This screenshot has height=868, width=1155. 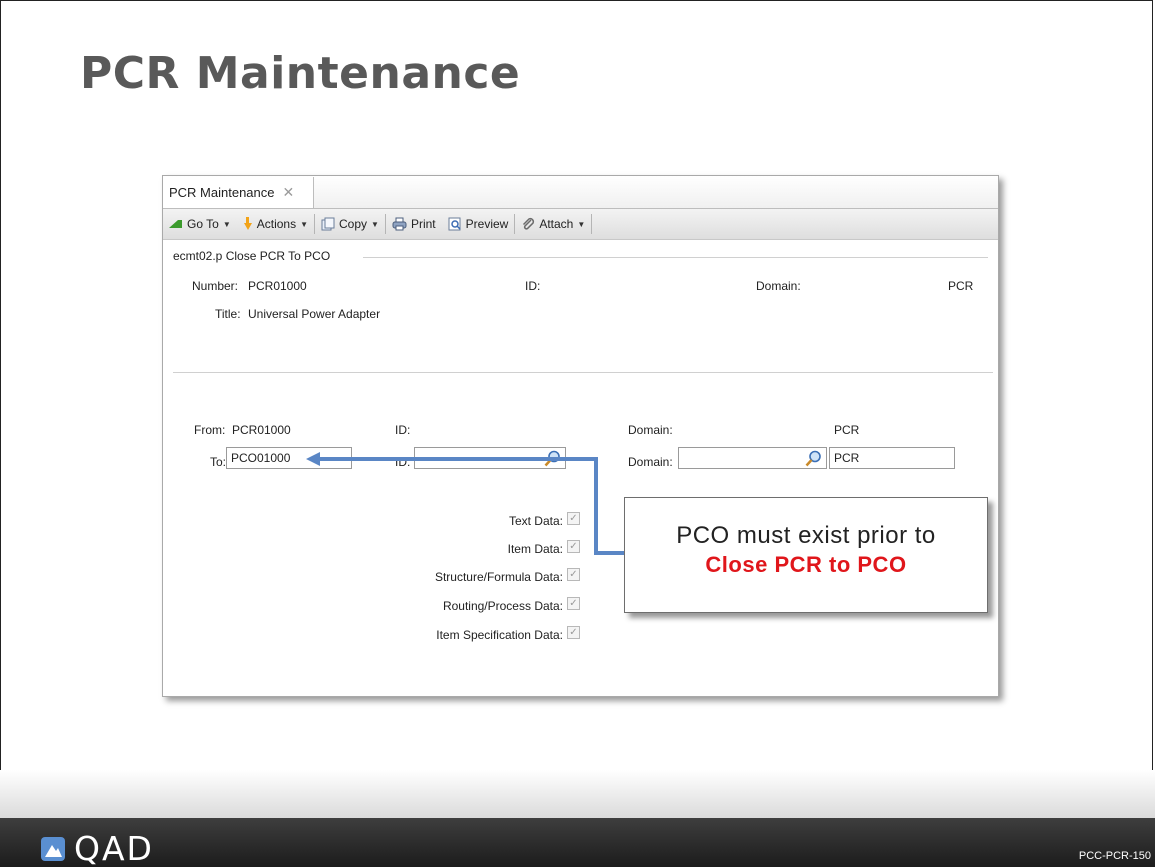 I want to click on close-icon: ✕, so click(x=289, y=192).